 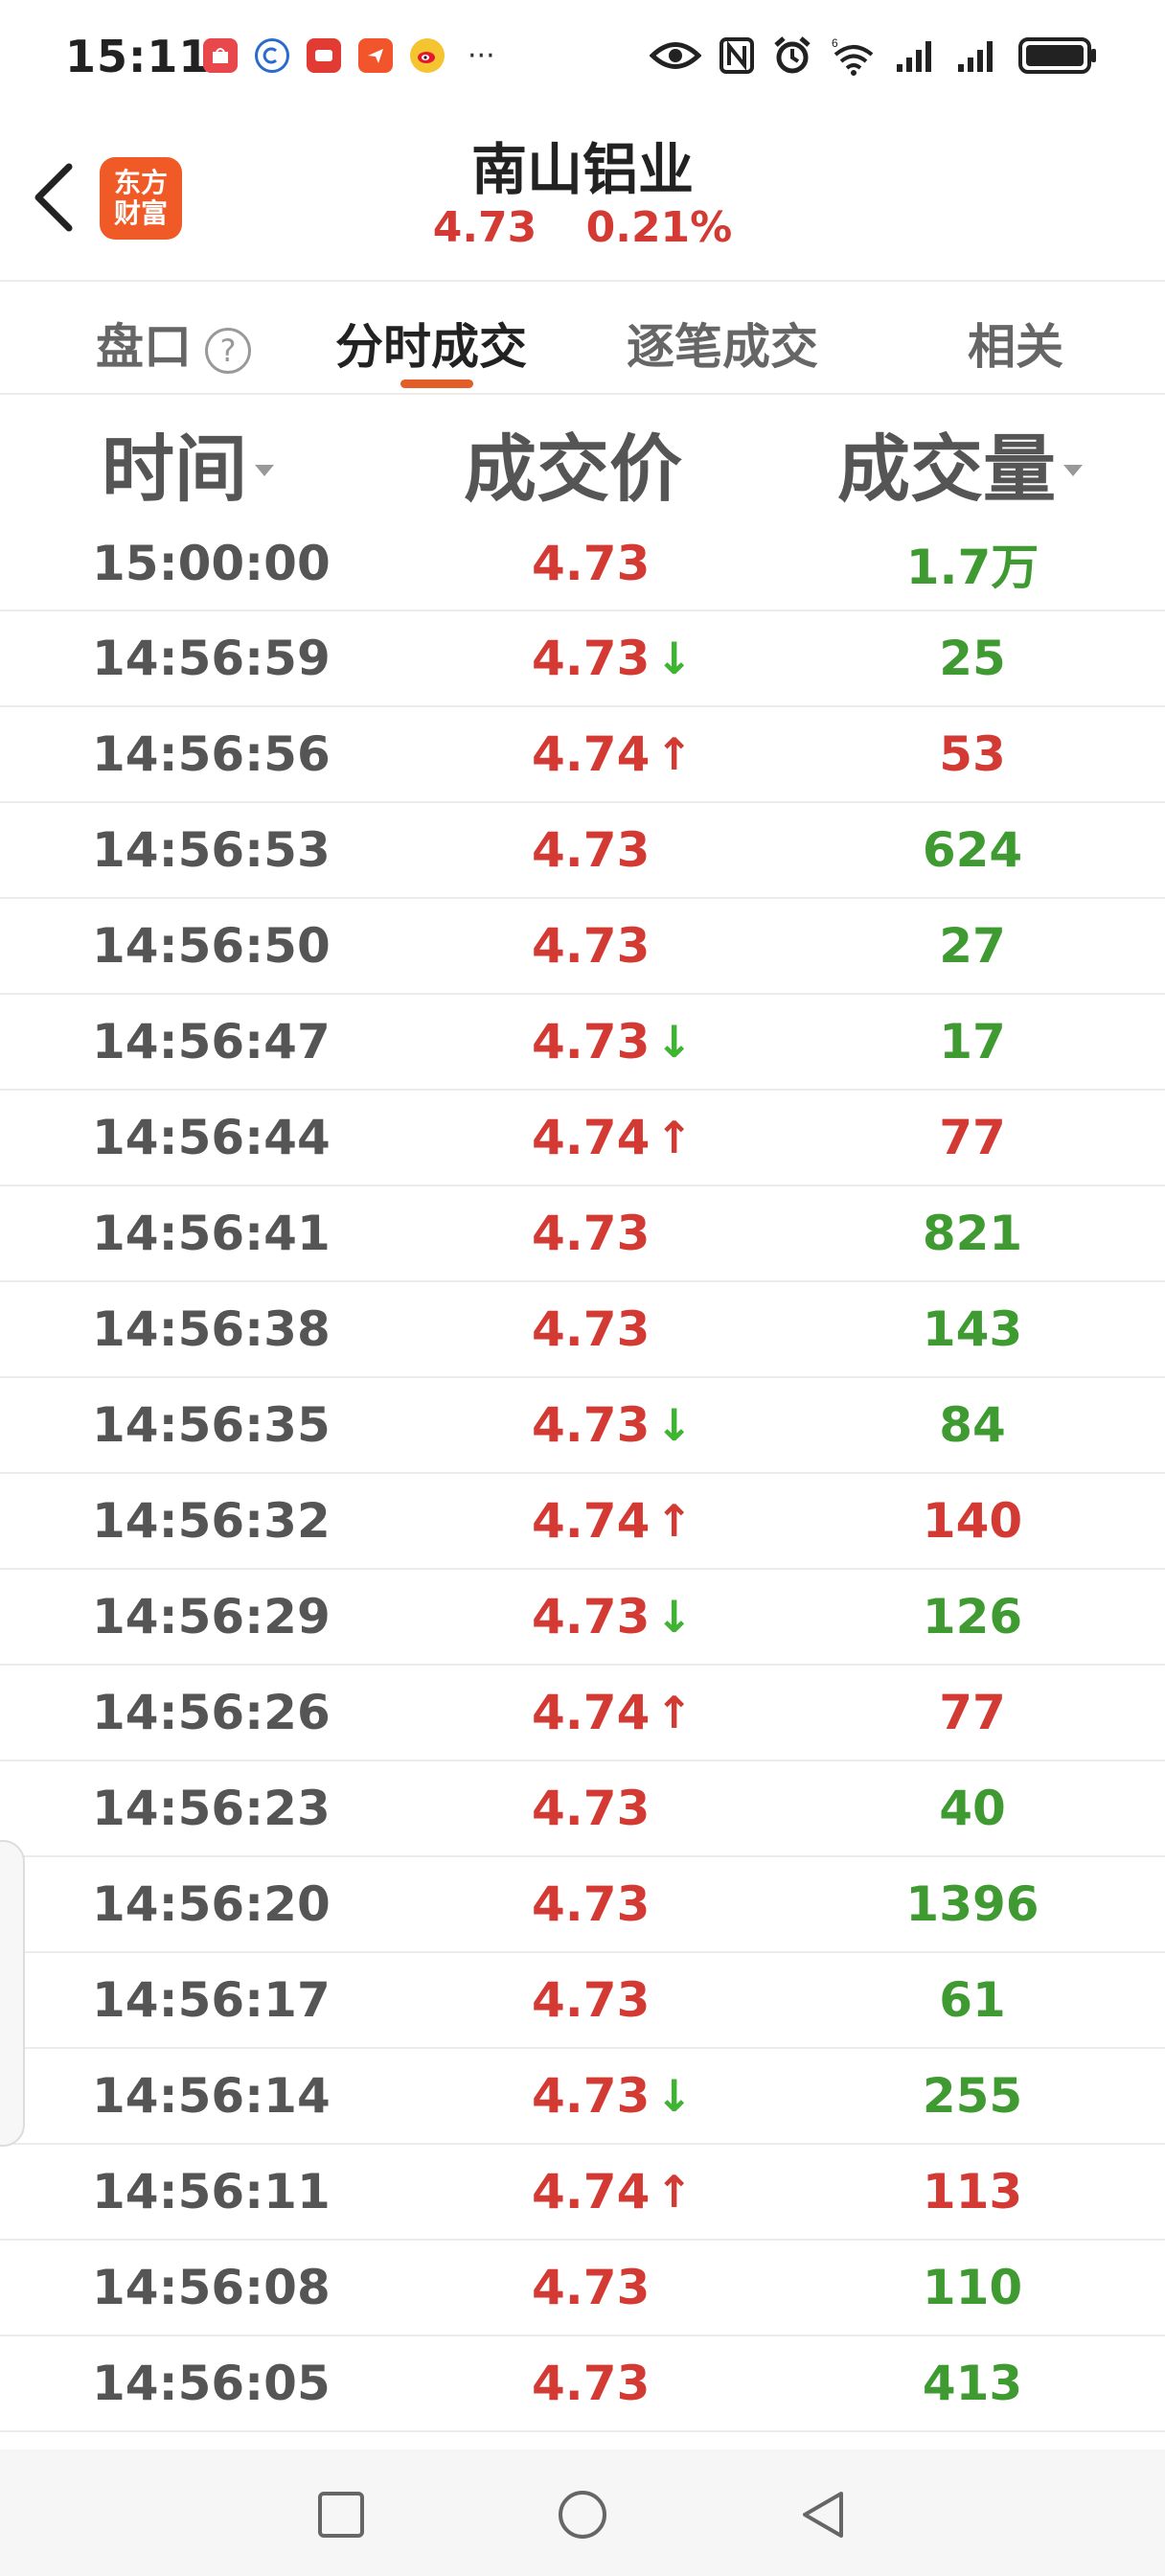 I want to click on nav-back-button, so click(x=824, y=2515).